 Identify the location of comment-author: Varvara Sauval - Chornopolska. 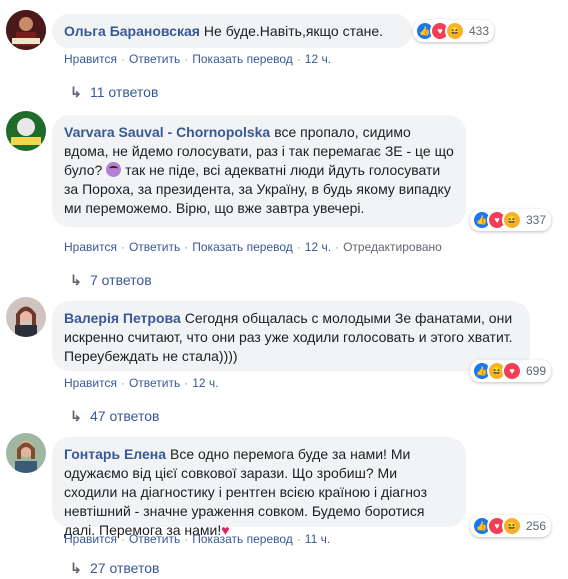
(167, 132).